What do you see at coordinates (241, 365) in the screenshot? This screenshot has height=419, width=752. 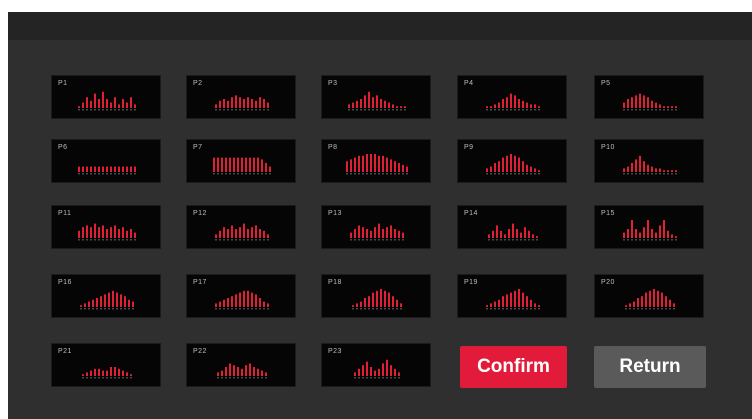 I see `preset-tile-p22: P22` at bounding box center [241, 365].